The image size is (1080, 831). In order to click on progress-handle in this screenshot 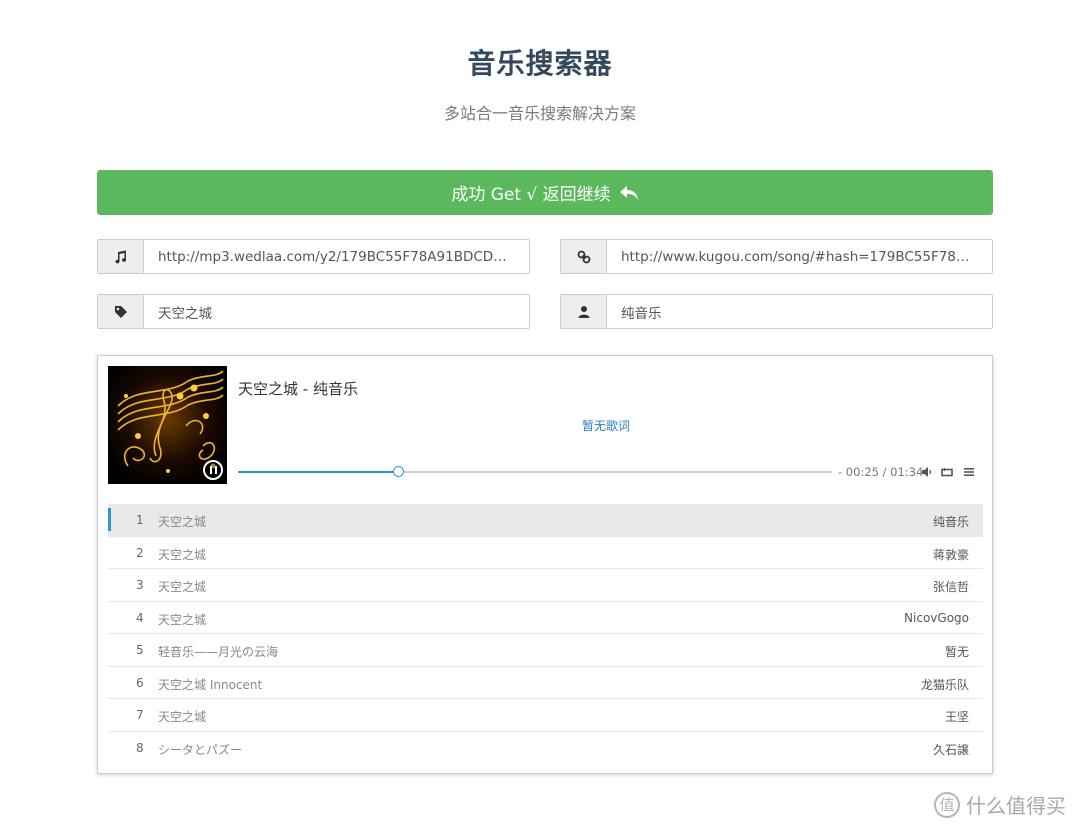, I will do `click(399, 471)`.